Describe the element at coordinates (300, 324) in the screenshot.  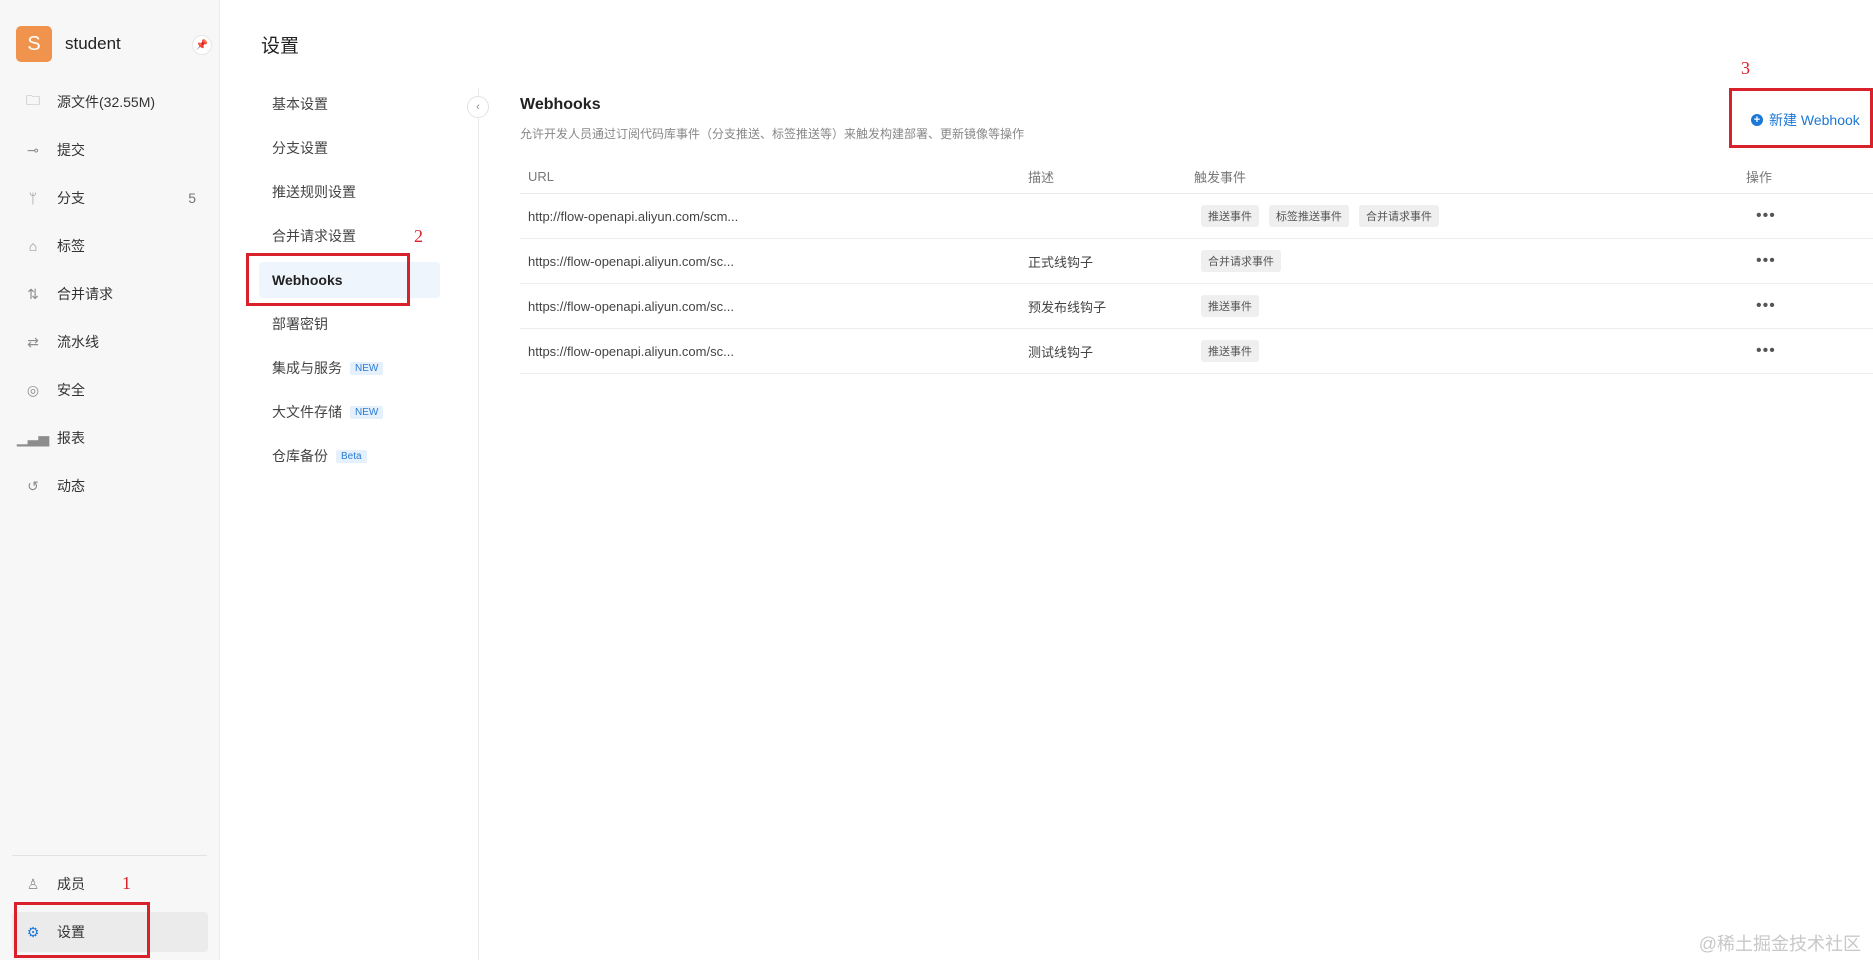
I see `settings-nav-label: 部署密钥` at that location.